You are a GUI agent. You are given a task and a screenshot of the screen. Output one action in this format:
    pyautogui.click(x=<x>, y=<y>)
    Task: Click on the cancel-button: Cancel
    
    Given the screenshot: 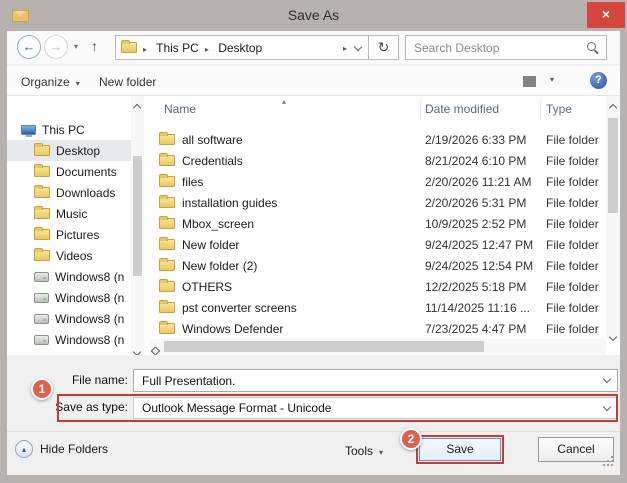 What is the action you would take?
    pyautogui.click(x=576, y=449)
    